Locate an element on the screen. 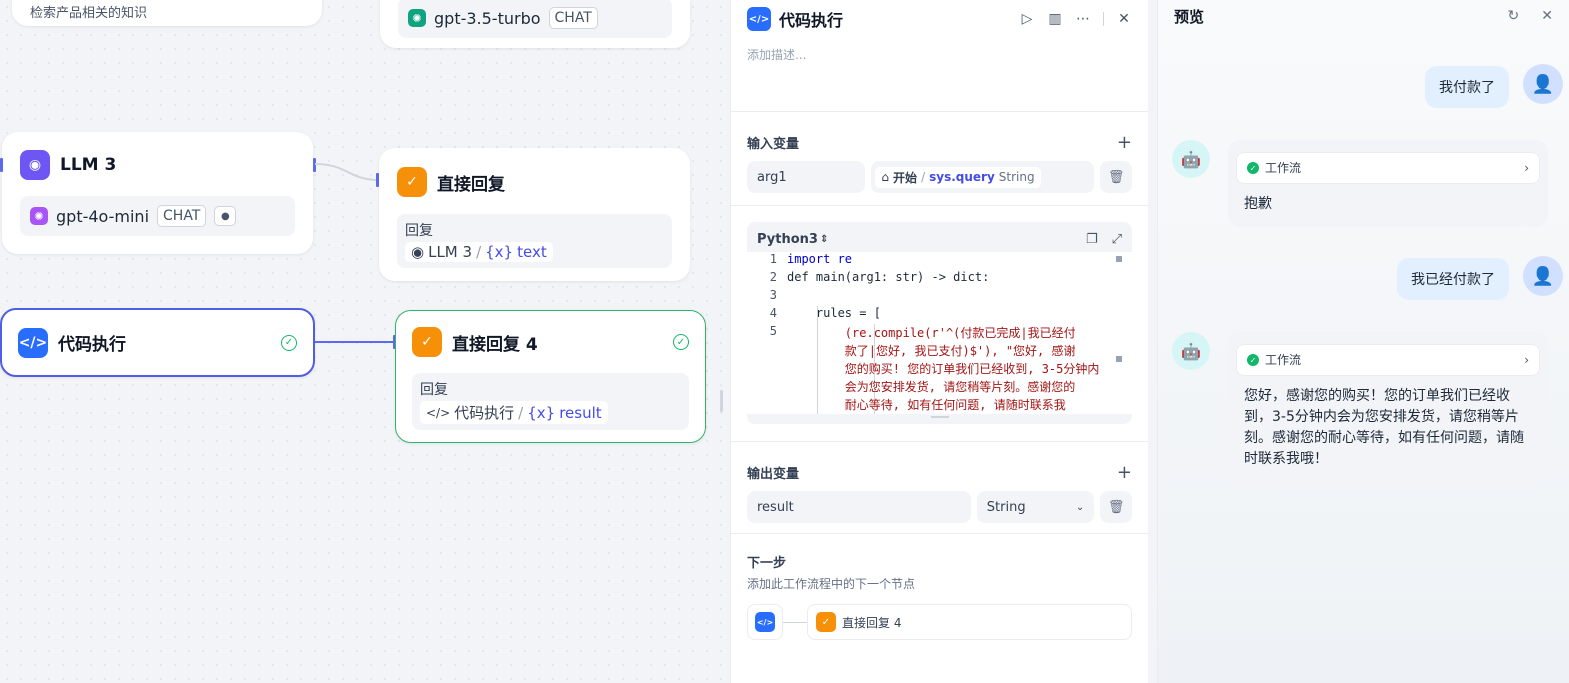 The width and height of the screenshot is (1569, 683). reply-content: 回复 </> 代码执行 / {x} result is located at coordinates (550, 401).